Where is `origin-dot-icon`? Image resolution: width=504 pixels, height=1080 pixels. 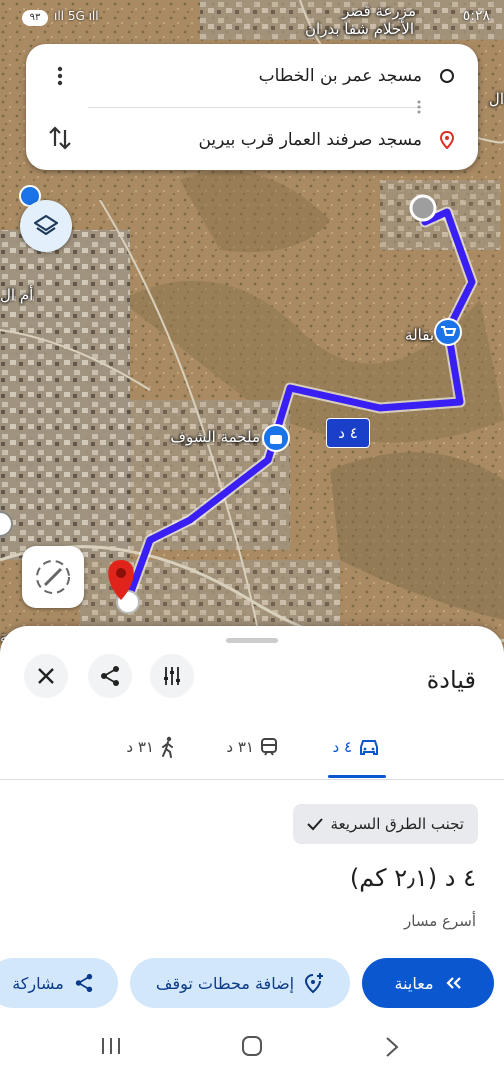
origin-dot-icon is located at coordinates (447, 76).